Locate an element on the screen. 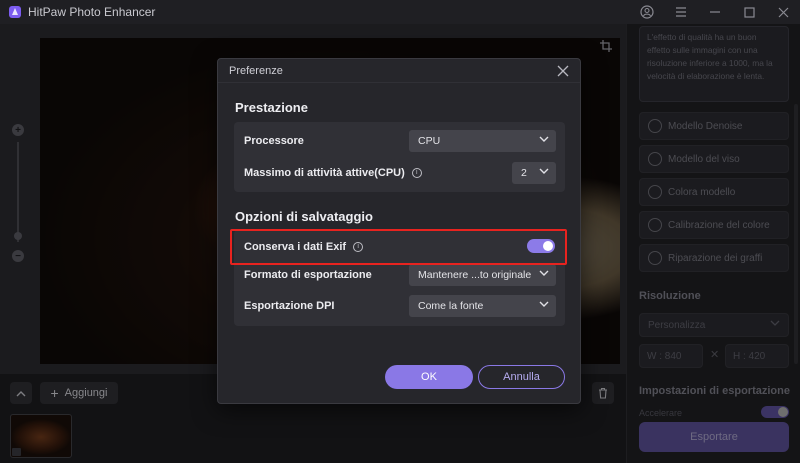  dialog-header: Preferenze is located at coordinates (399, 71).